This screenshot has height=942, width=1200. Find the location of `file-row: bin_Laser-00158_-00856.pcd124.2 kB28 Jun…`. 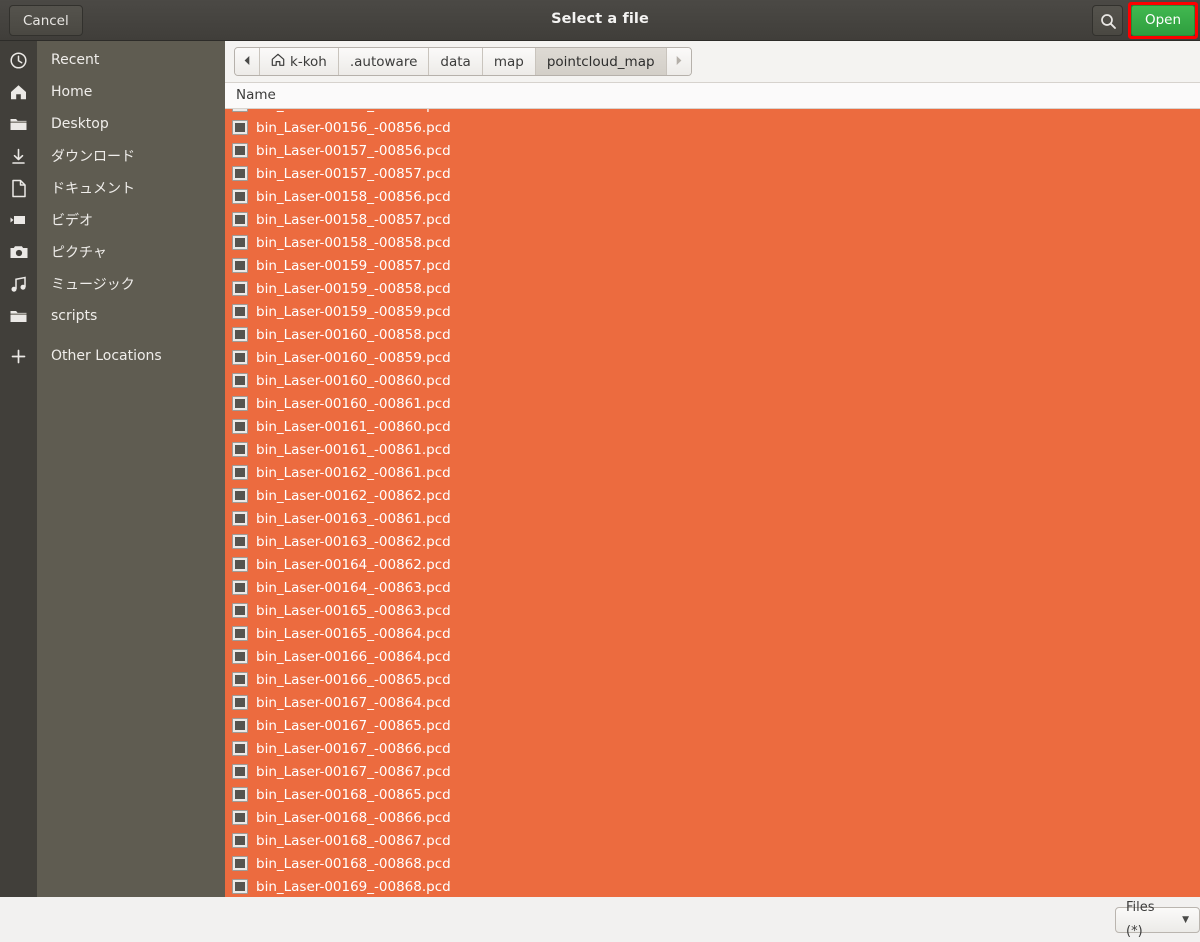

file-row: bin_Laser-00158_-00856.pcd124.2 kB28 Jun… is located at coordinates (712, 196).